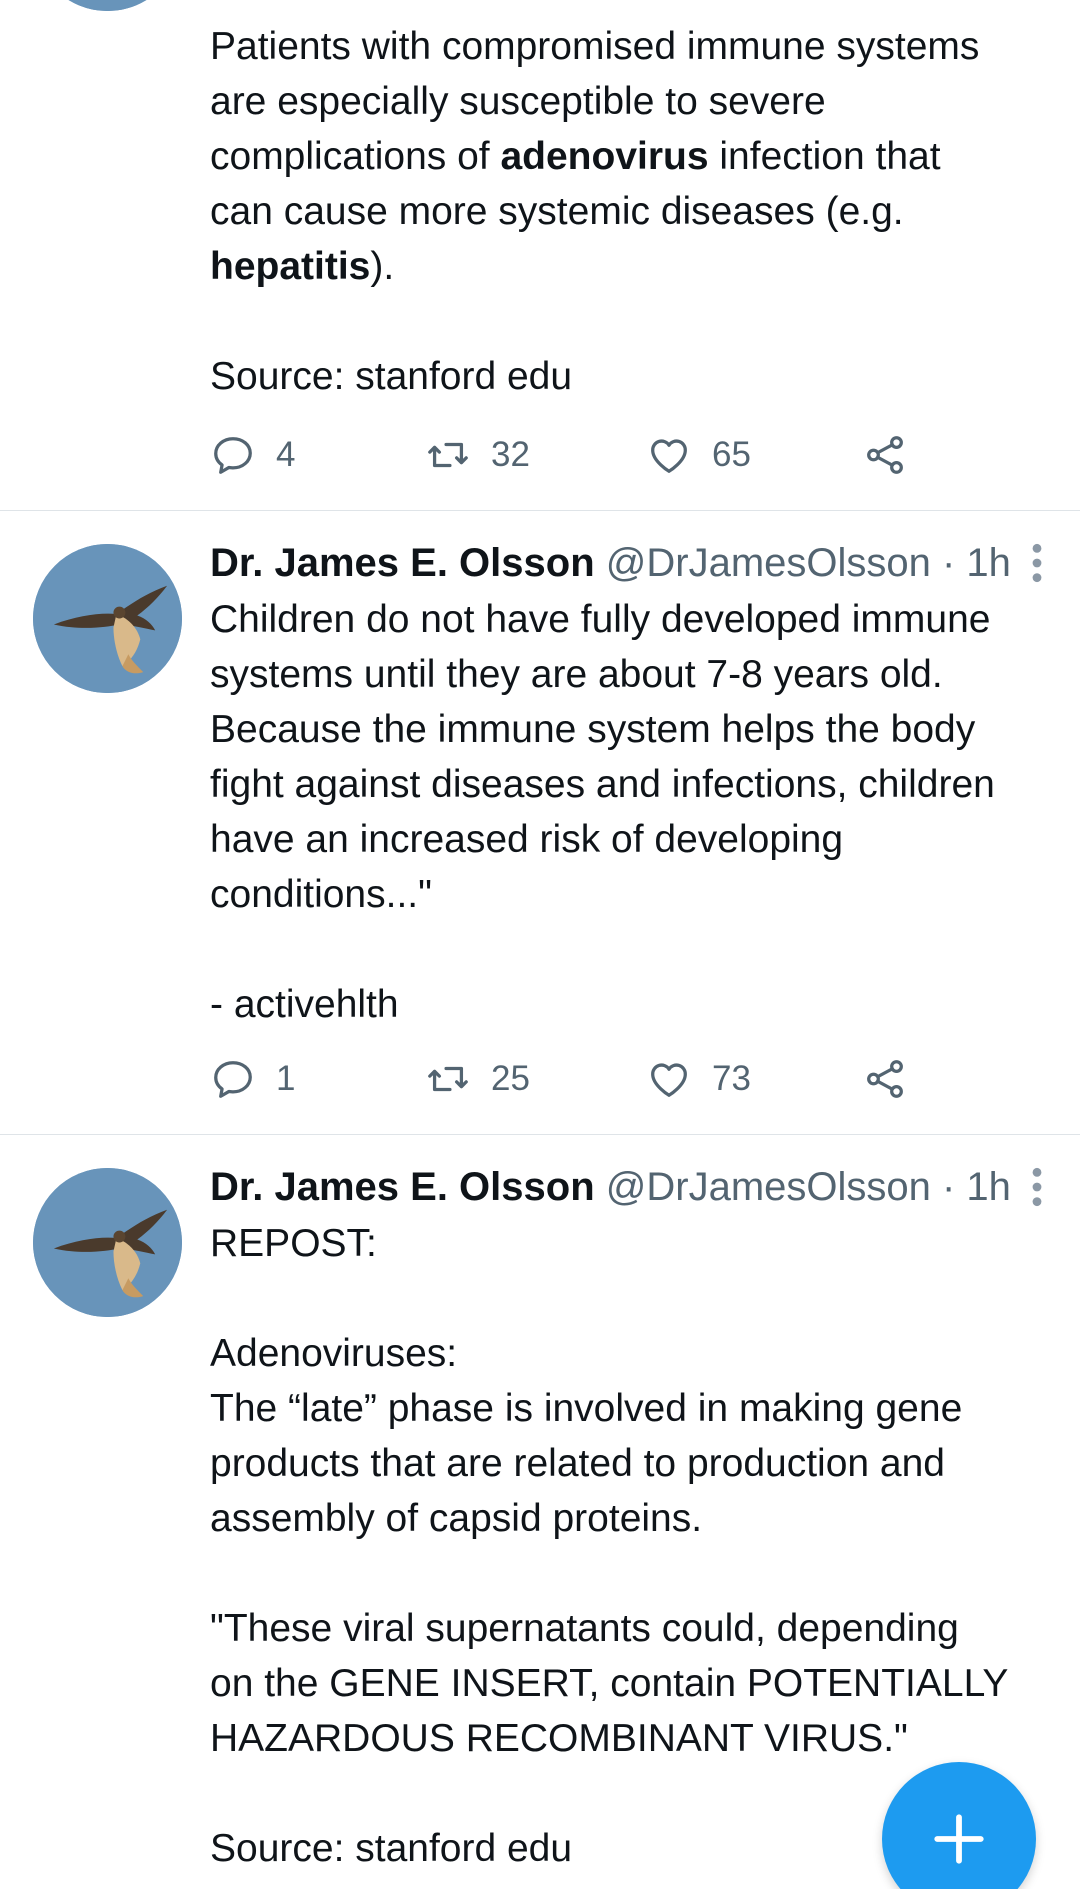 The width and height of the screenshot is (1080, 1889). I want to click on like-count: 65, so click(731, 454).